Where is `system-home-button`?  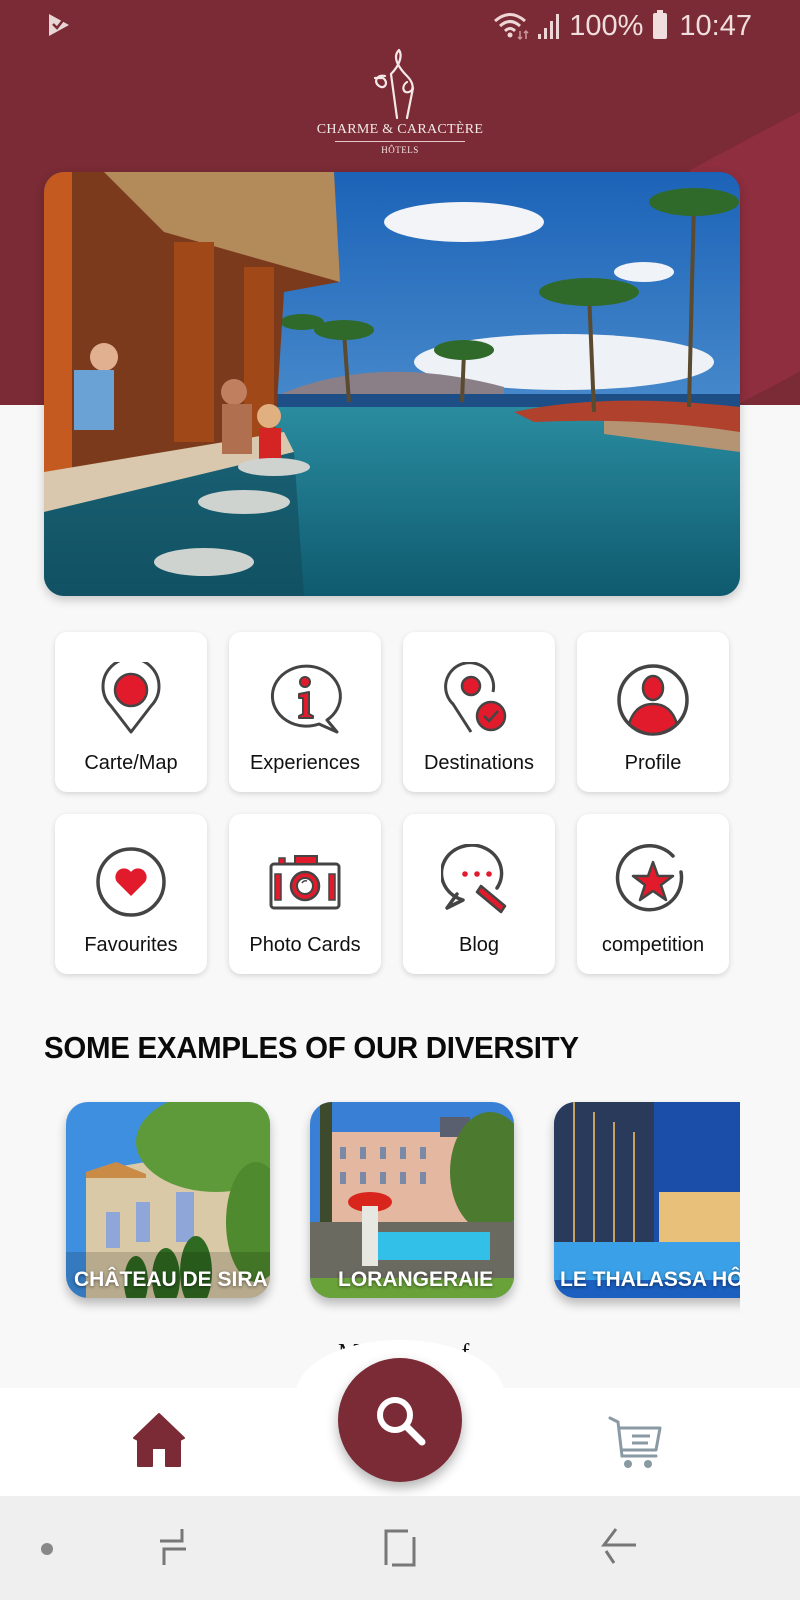
system-home-button is located at coordinates (400, 1549).